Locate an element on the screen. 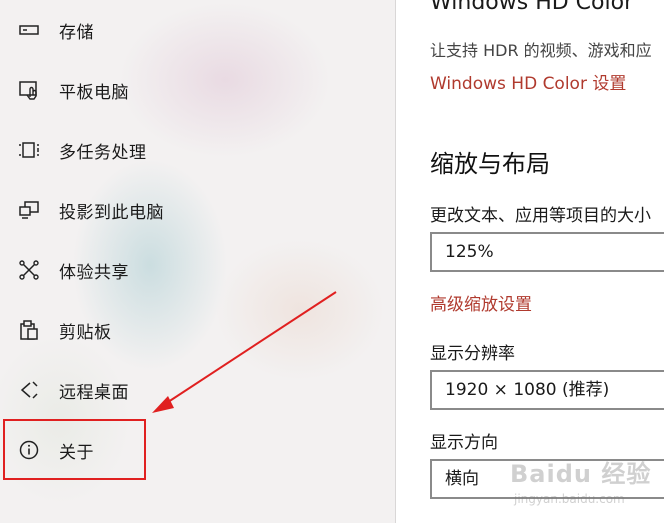 This screenshot has height=523, width=664. hd-color-heading: Windows HD Color is located at coordinates (532, 7).